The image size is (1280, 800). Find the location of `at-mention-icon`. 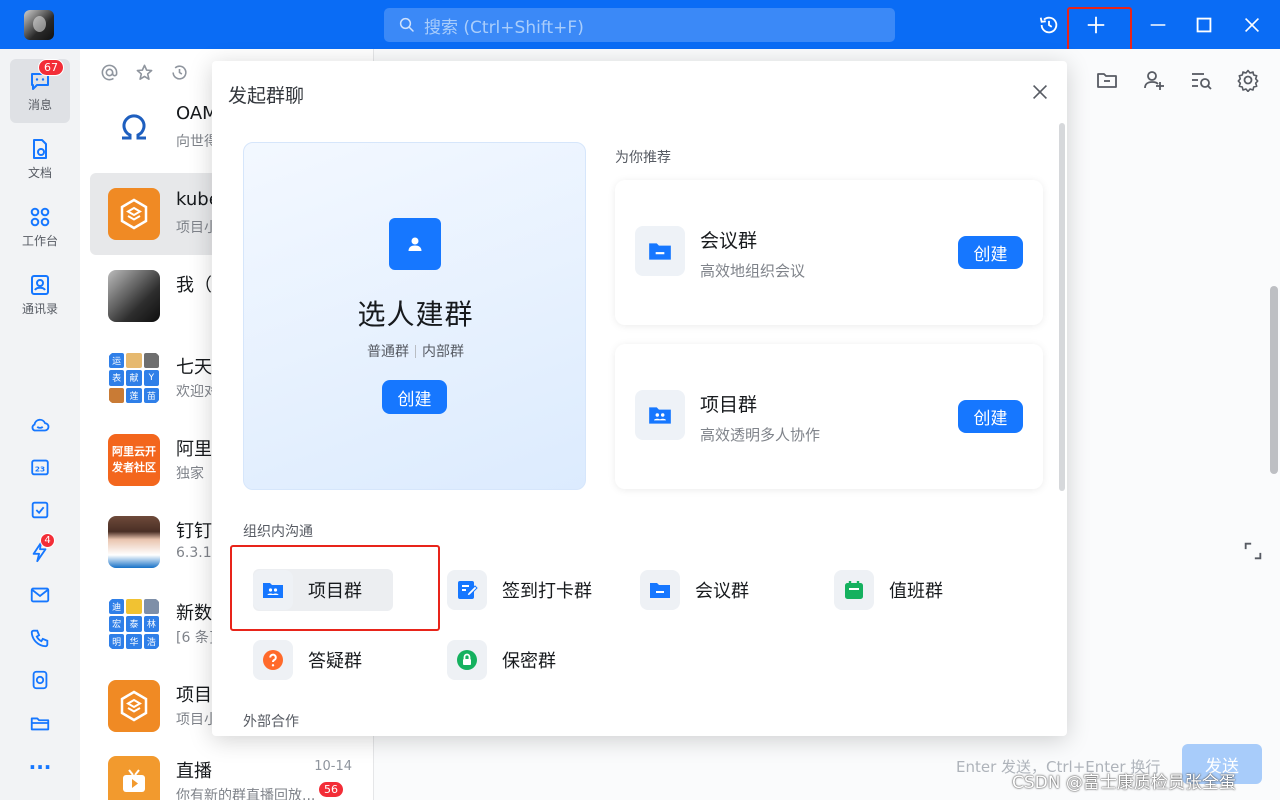

at-mention-icon is located at coordinates (109, 72).